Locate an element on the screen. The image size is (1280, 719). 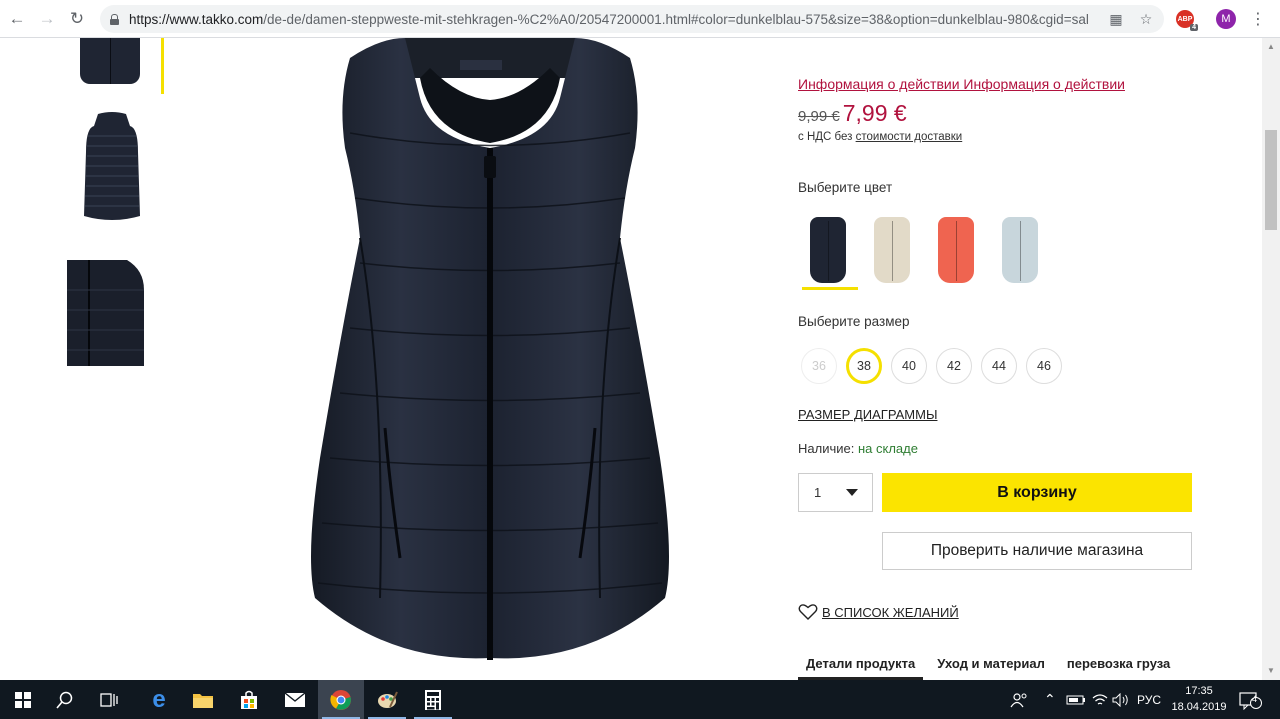
size-option-46: 46 is located at coordinates (1044, 366).